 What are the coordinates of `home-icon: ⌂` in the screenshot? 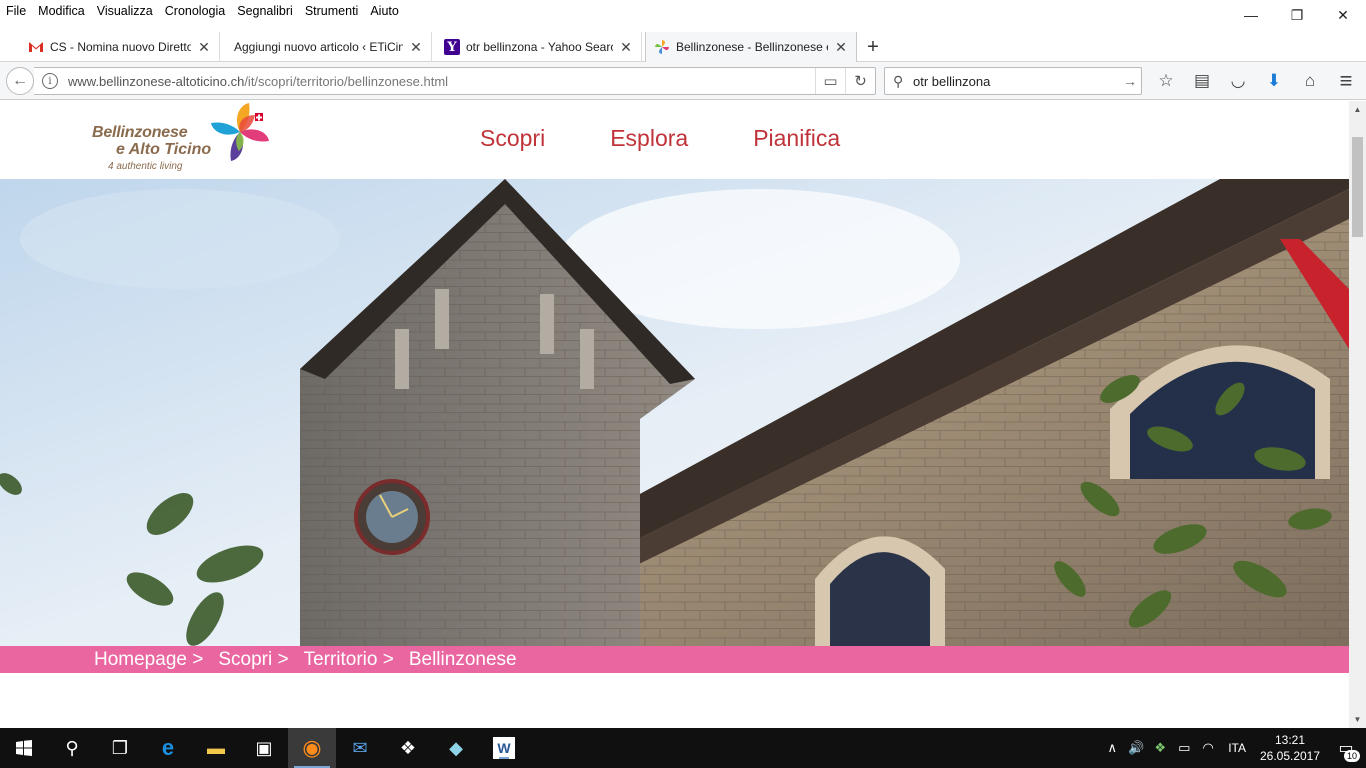 It's located at (1310, 81).